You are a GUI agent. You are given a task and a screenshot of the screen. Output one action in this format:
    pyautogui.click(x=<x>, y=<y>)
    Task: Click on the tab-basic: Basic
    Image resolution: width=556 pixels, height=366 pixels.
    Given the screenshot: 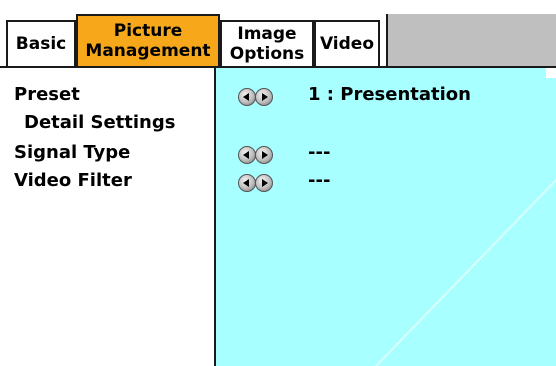 What is the action you would take?
    pyautogui.click(x=41, y=43)
    